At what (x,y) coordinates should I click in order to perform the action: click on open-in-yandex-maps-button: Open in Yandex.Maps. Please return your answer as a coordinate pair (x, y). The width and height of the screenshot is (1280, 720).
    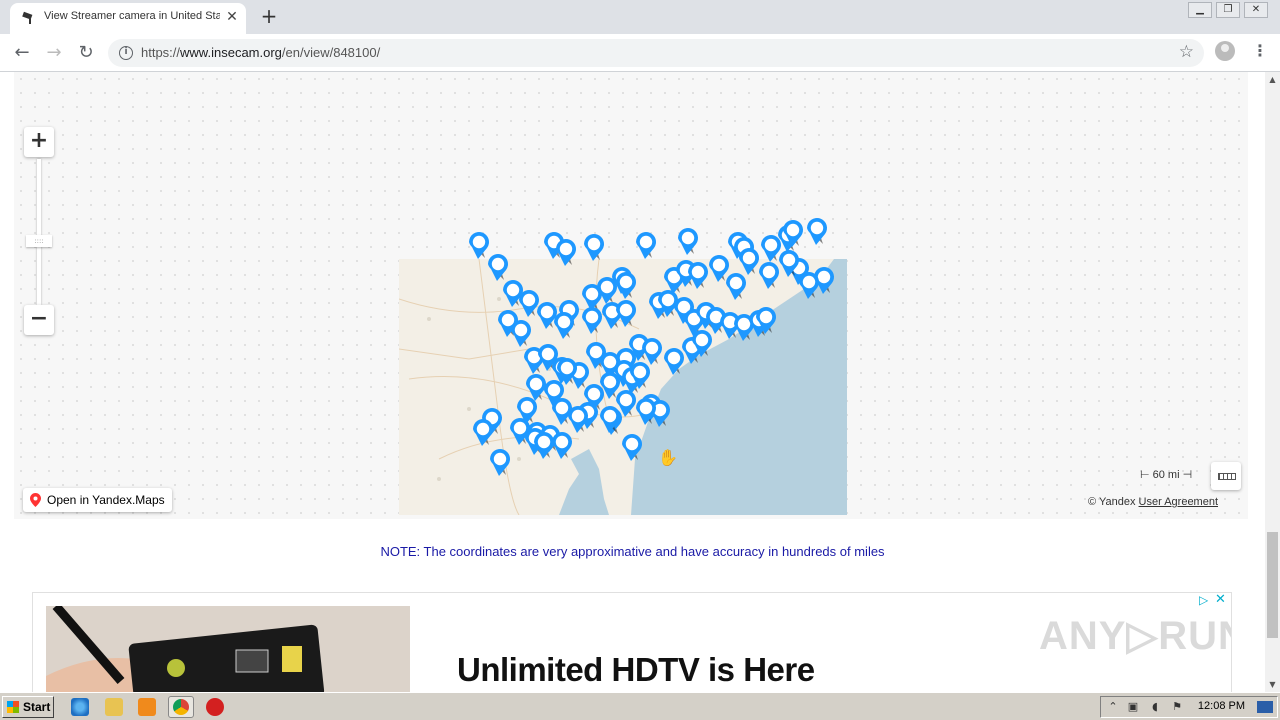
    Looking at the image, I should click on (97, 500).